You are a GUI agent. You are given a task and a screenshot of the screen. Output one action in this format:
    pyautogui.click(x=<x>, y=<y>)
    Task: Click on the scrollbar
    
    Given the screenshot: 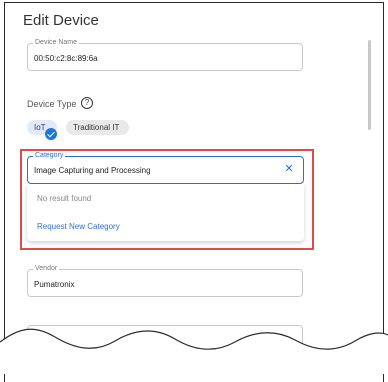 What is the action you would take?
    pyautogui.click(x=369, y=85)
    